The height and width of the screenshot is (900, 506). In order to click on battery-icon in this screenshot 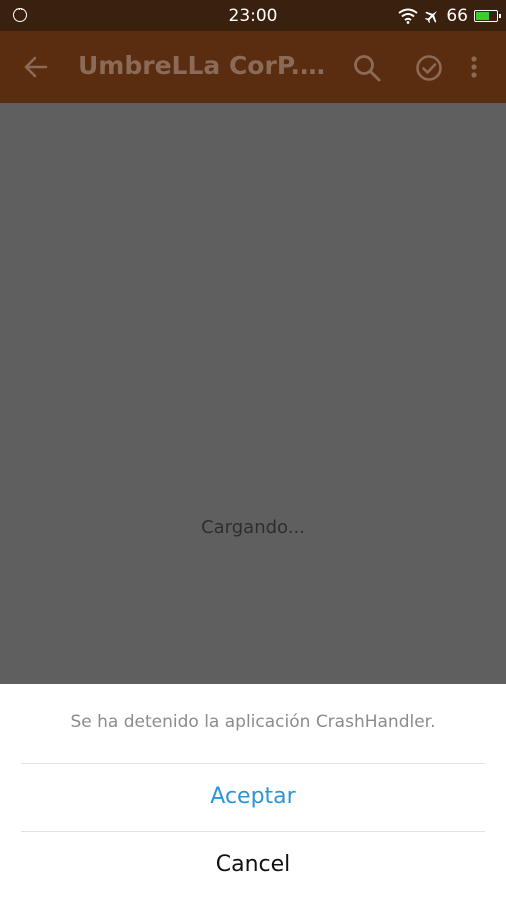, I will do `click(487, 16)`.